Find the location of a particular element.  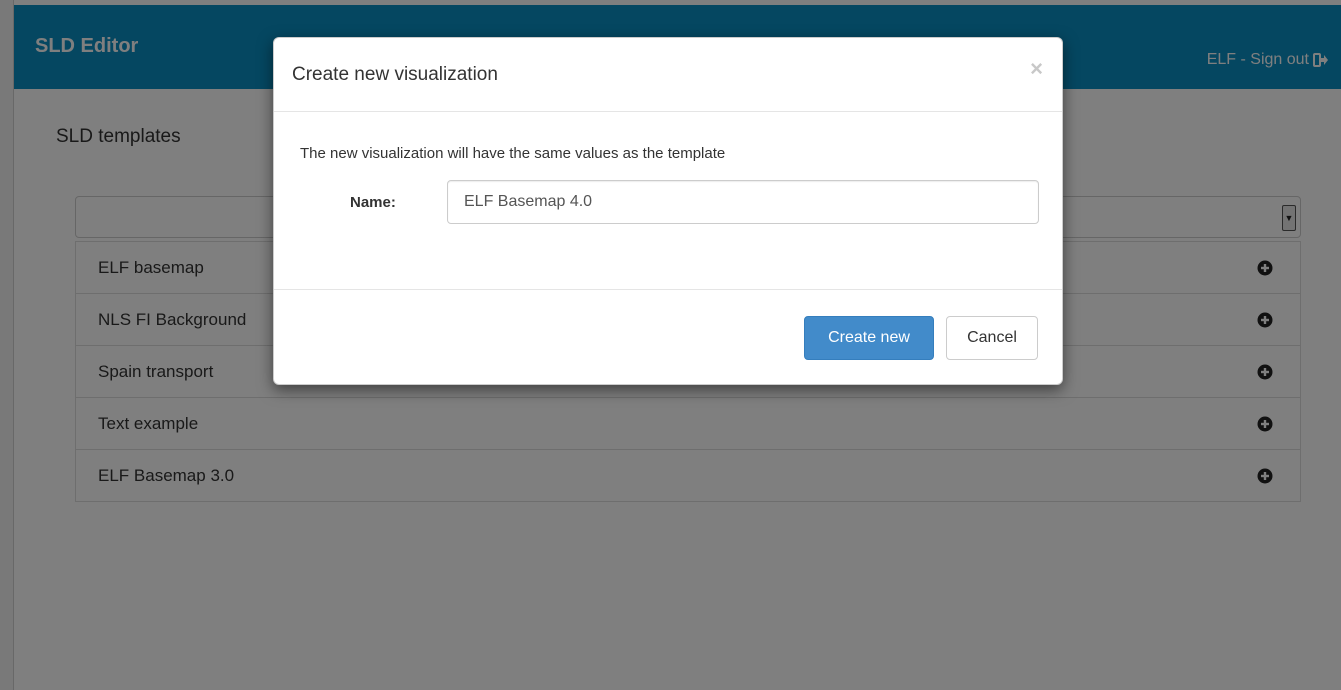

cancel-button: Cancel is located at coordinates (992, 338).